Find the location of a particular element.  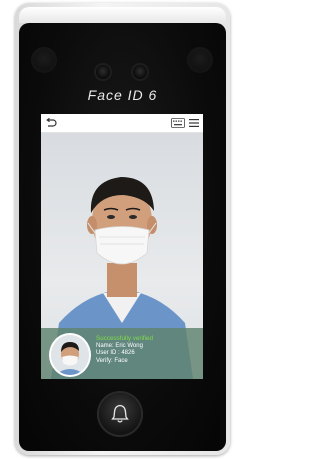

verify-method: Verify: Face is located at coordinates (112, 360).